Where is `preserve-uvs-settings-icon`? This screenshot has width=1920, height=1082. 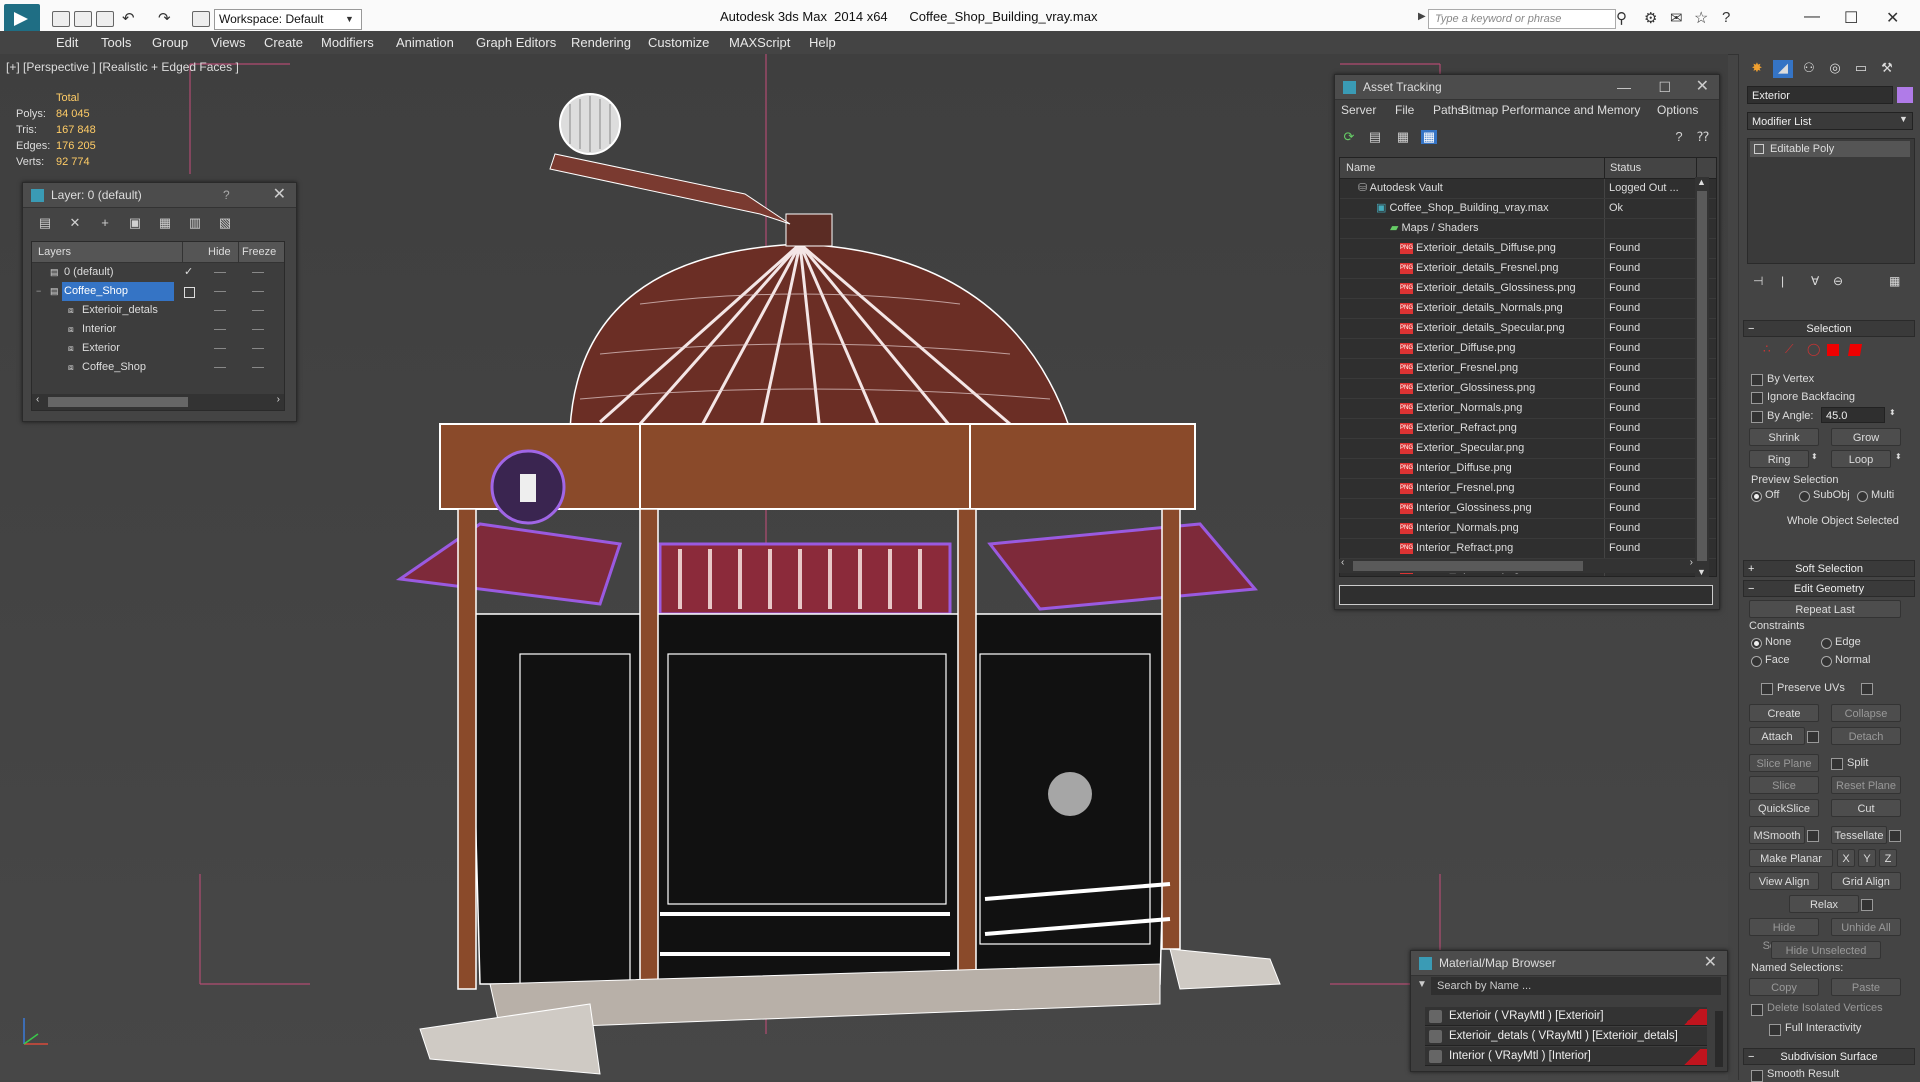 preserve-uvs-settings-icon is located at coordinates (1867, 689).